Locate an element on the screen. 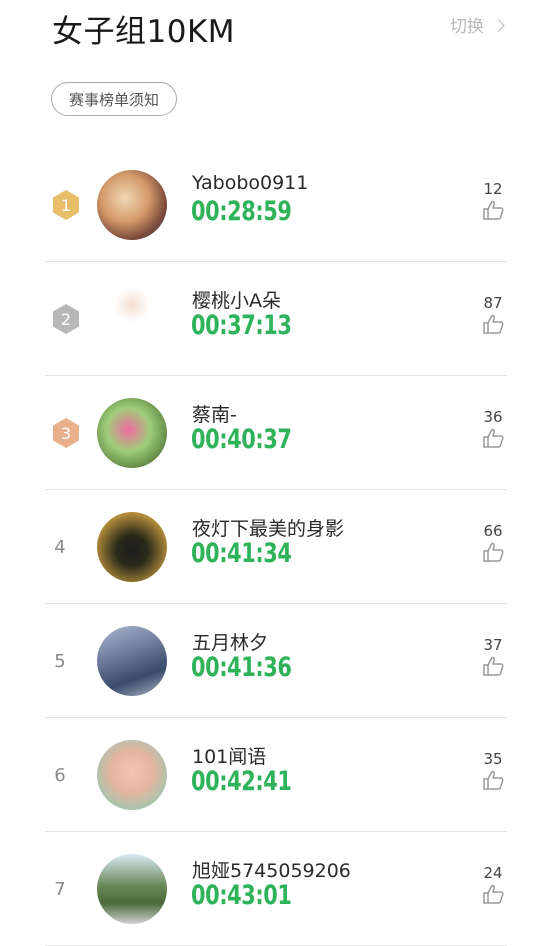  leaderboard-row: 5 五月林夕 00:41:36 37 is located at coordinates (273, 661).